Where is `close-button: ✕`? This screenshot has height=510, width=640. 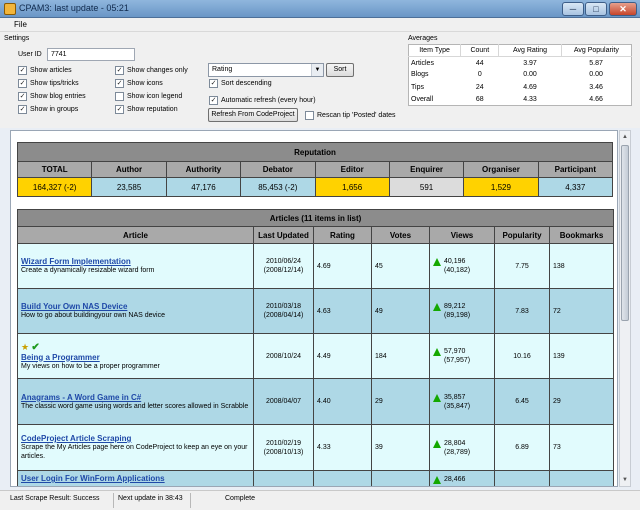 close-button: ✕ is located at coordinates (623, 9).